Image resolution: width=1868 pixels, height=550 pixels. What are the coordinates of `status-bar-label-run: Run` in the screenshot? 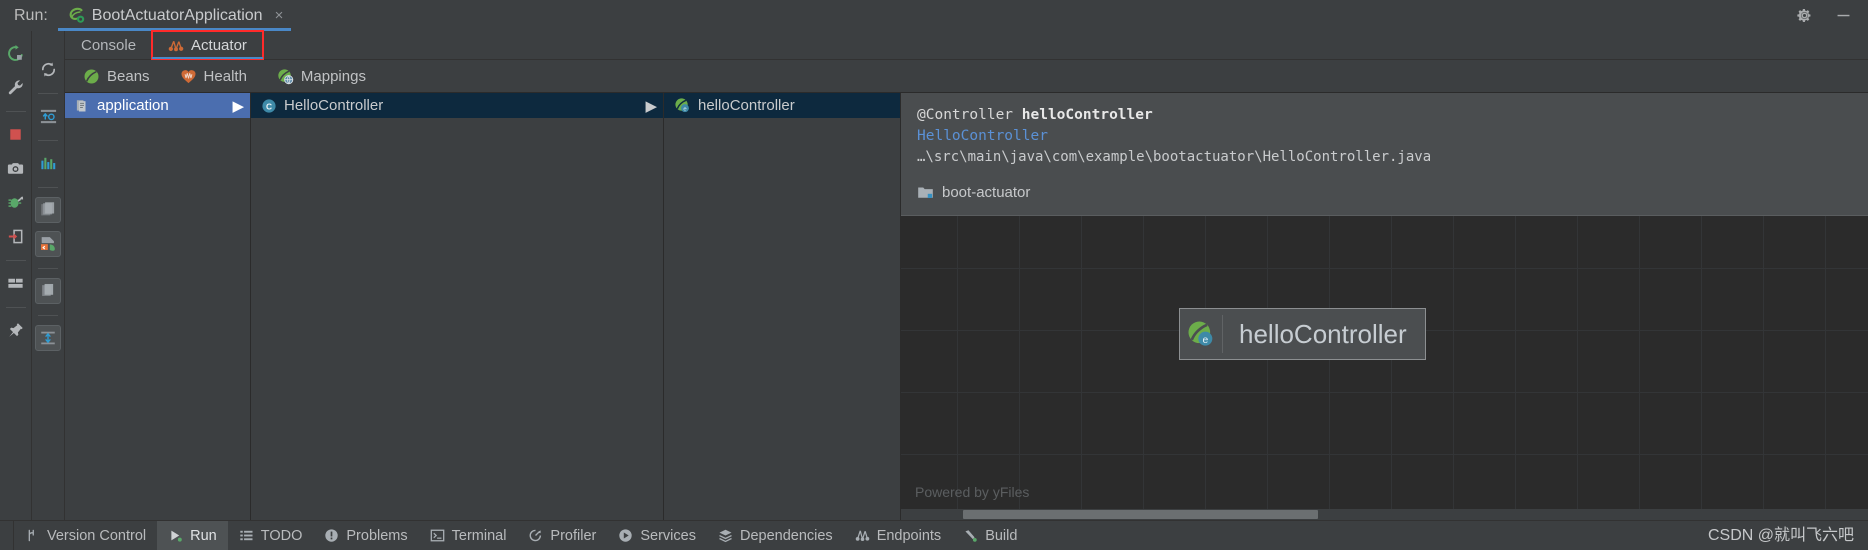 It's located at (203, 535).